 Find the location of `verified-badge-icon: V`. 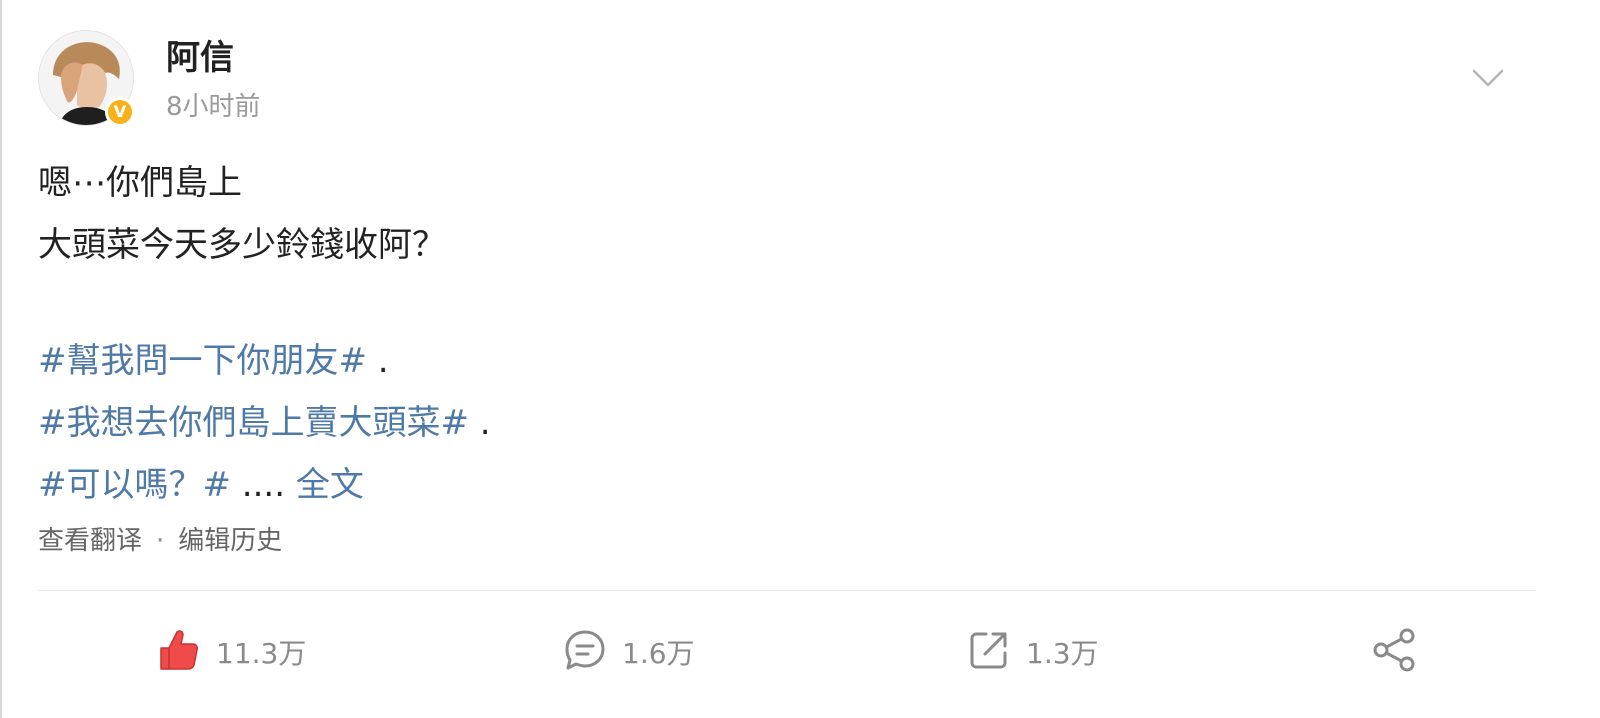

verified-badge-icon: V is located at coordinates (120, 112).